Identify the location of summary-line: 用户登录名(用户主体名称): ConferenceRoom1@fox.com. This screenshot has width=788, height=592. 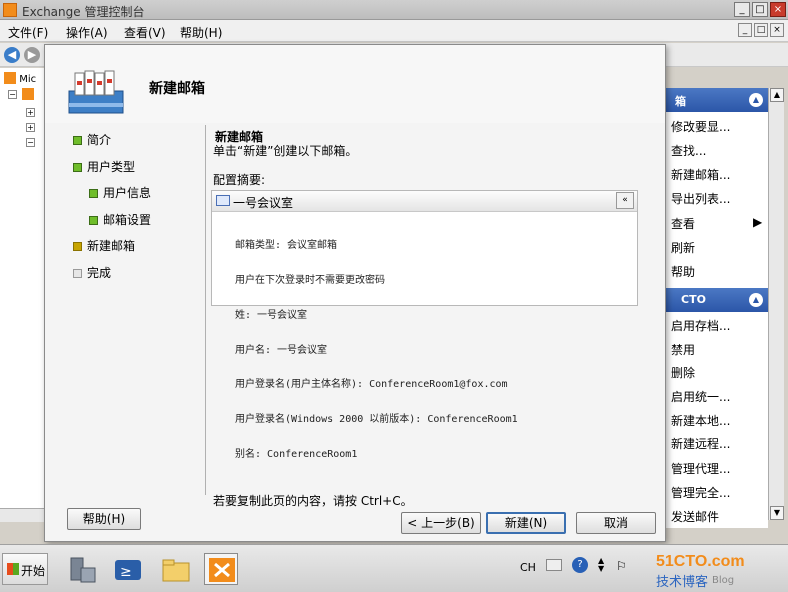
(371, 385).